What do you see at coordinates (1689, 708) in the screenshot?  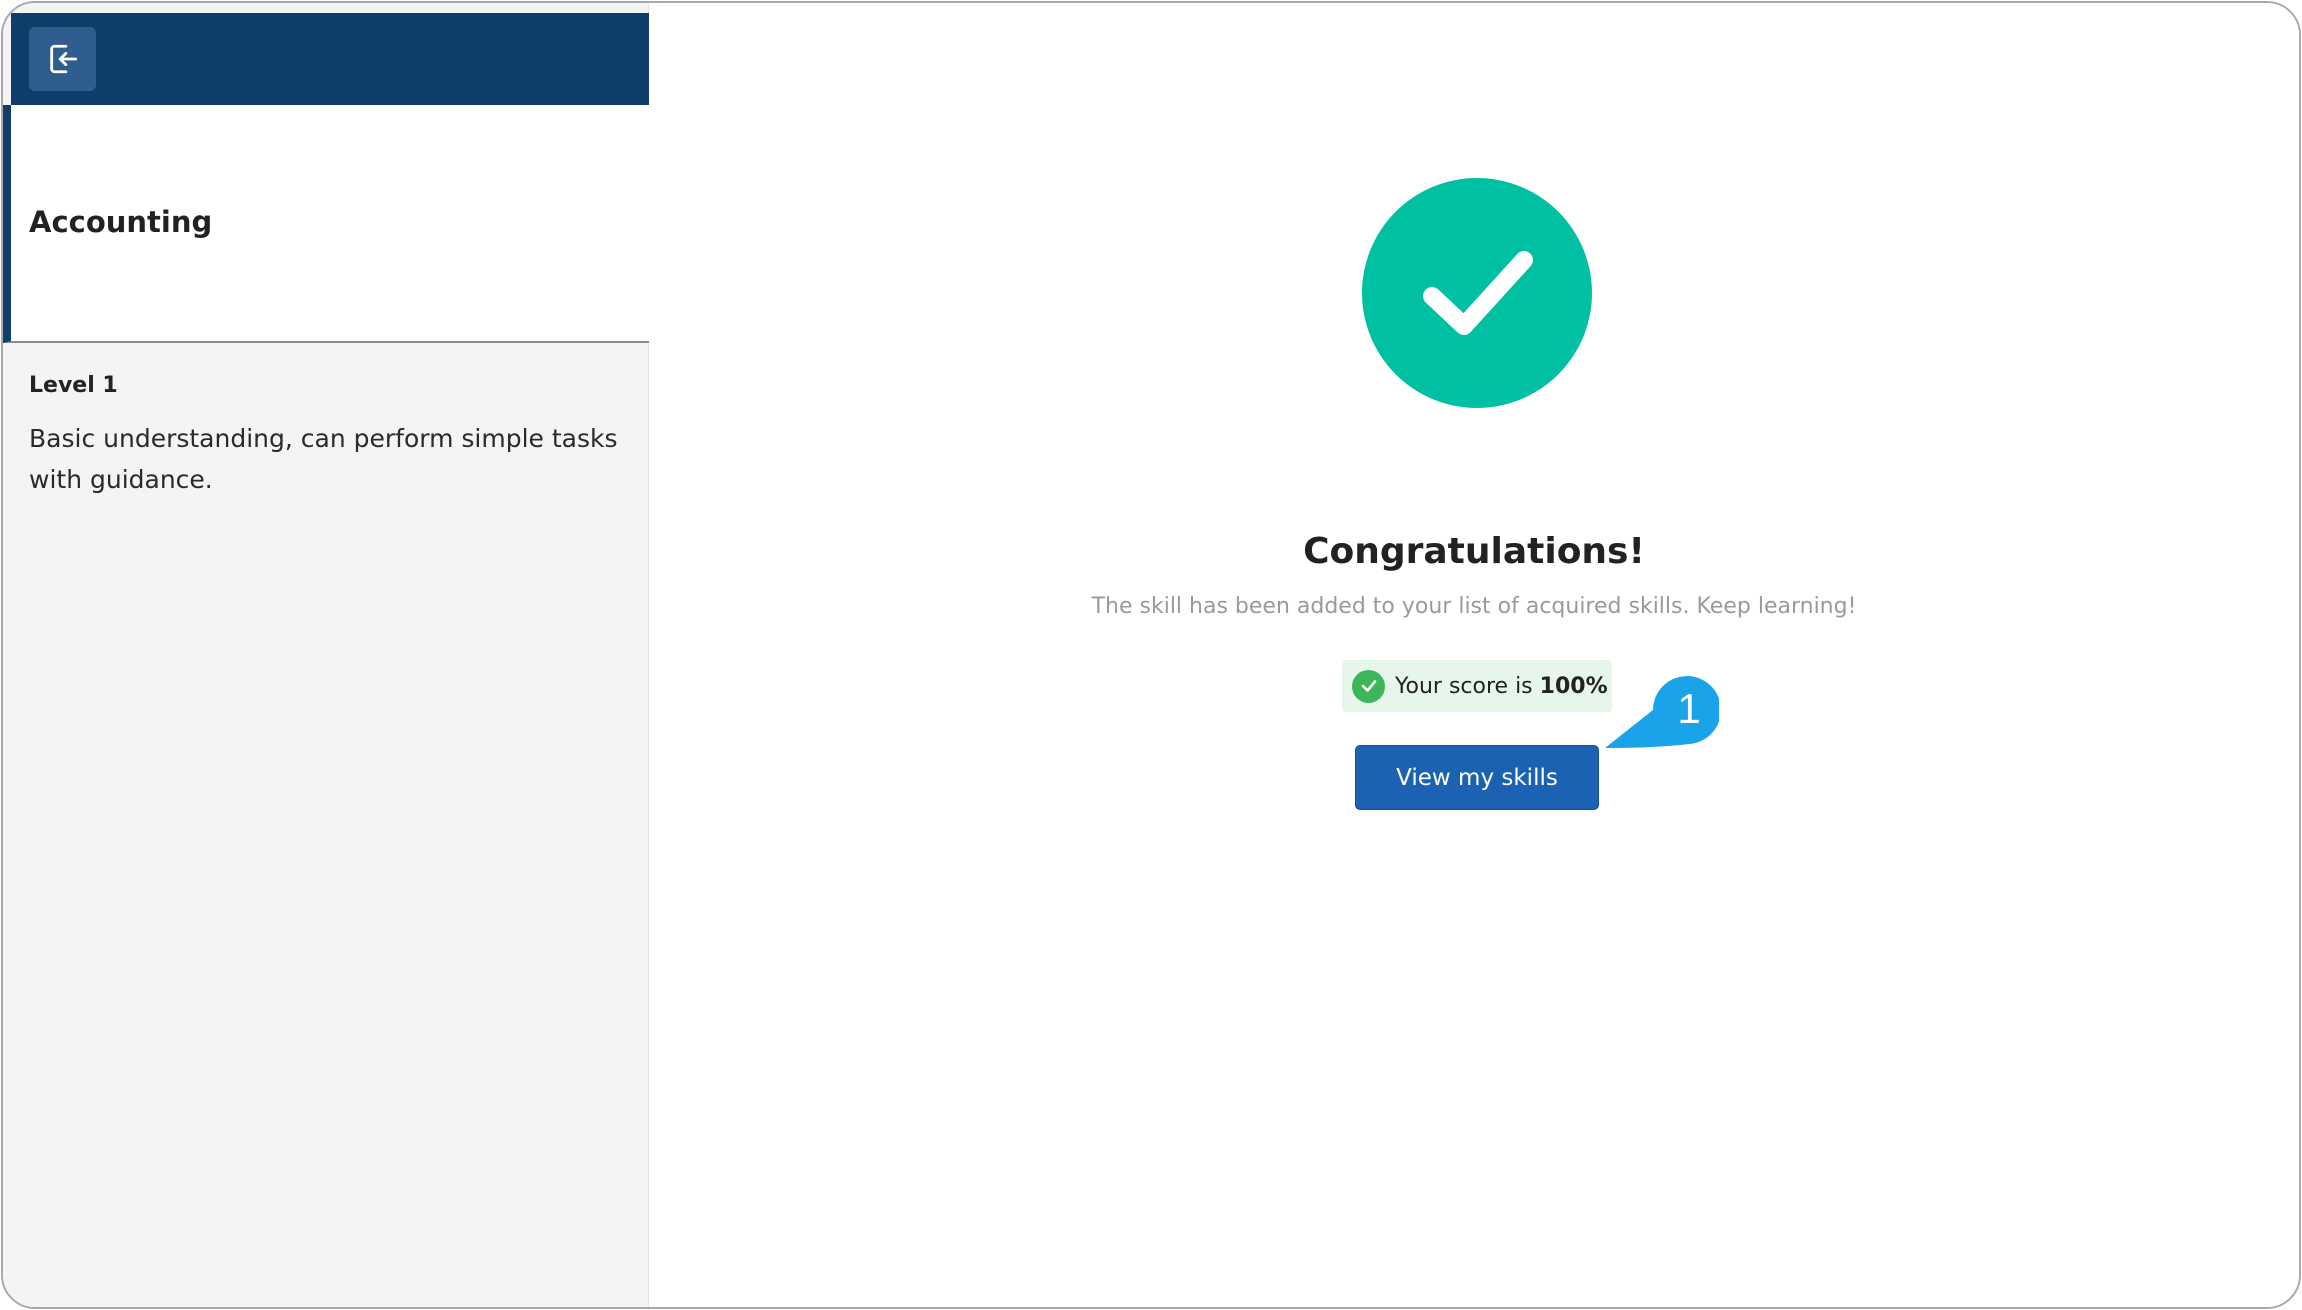 I see `step-marker-number: 1` at bounding box center [1689, 708].